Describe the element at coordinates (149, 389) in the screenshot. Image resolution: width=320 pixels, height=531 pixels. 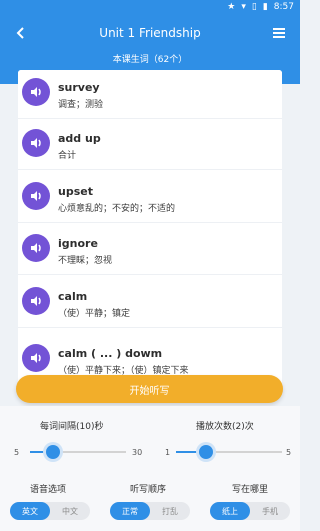
I see `start-dictation-button: 开始听写` at that location.